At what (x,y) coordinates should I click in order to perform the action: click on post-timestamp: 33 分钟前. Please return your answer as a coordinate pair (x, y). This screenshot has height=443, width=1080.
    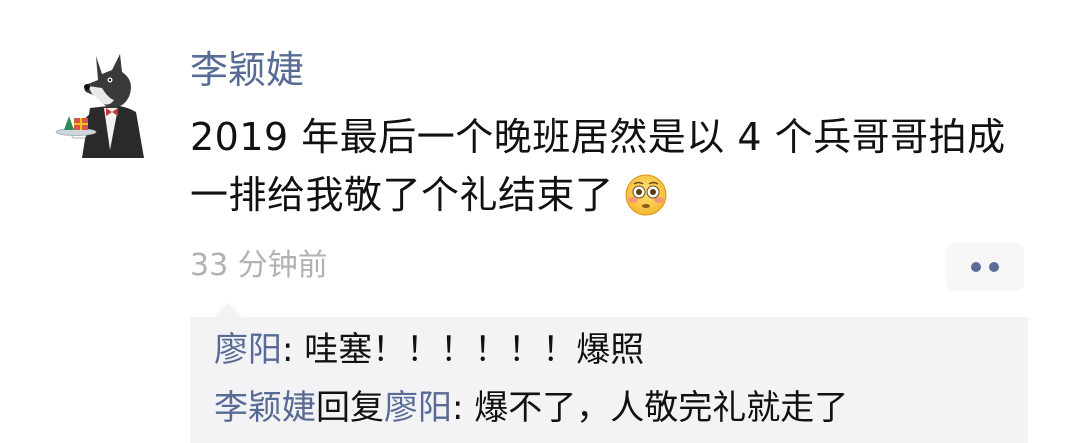
    Looking at the image, I should click on (259, 265).